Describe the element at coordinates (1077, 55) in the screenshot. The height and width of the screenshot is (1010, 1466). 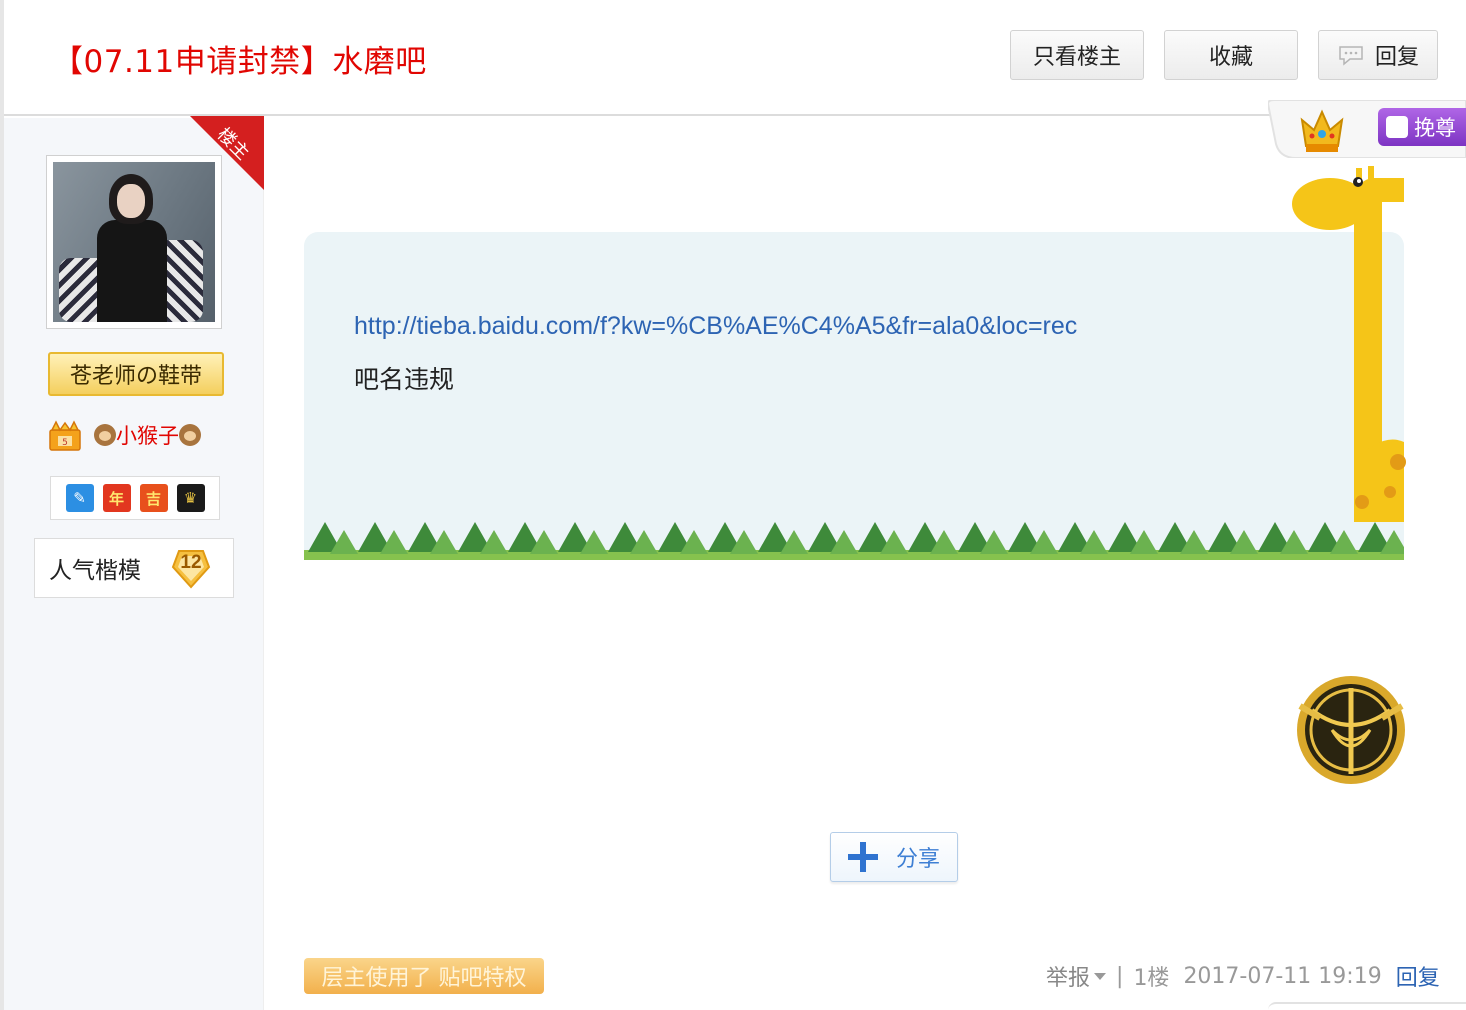
I see `only-op-button: 只看楼主` at that location.